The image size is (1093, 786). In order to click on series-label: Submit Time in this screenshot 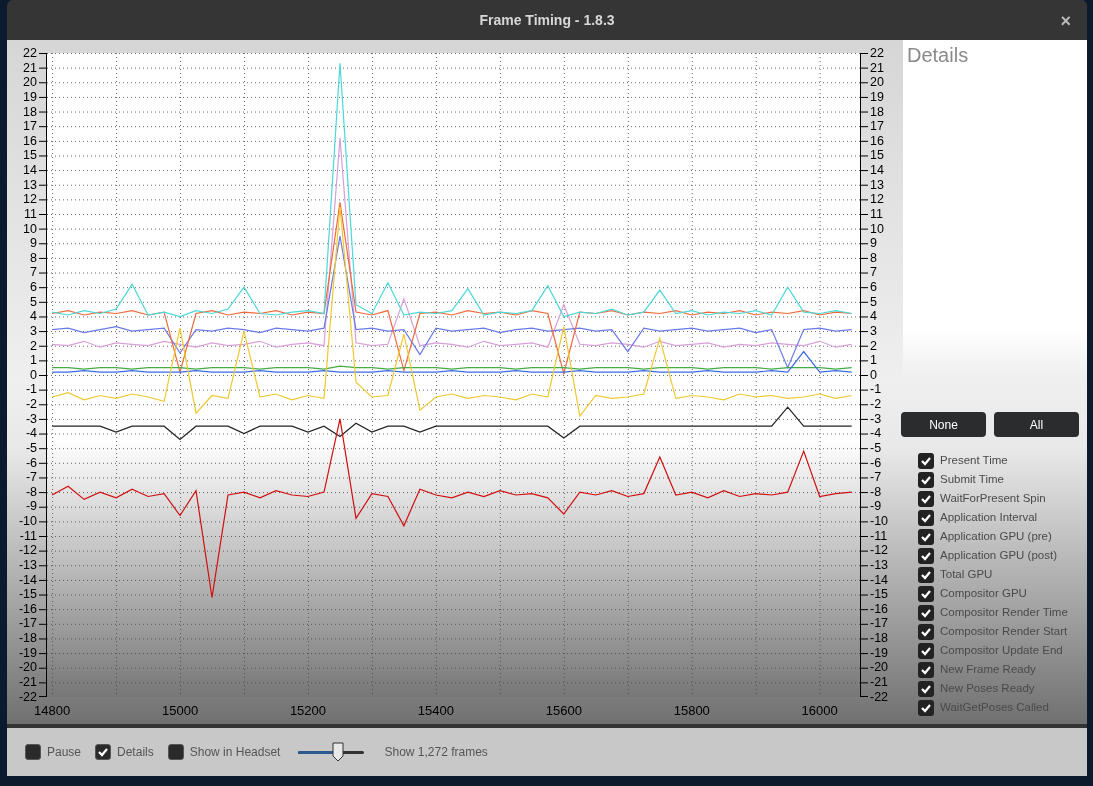, I will do `click(972, 480)`.